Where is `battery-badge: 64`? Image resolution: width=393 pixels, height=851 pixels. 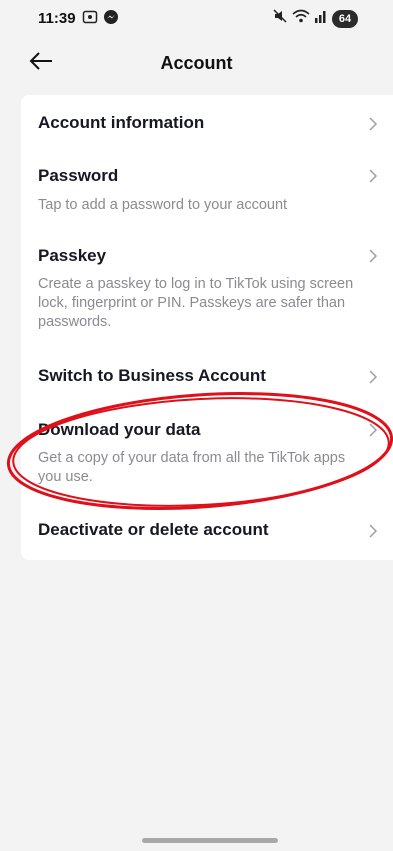
battery-badge: 64 is located at coordinates (345, 18).